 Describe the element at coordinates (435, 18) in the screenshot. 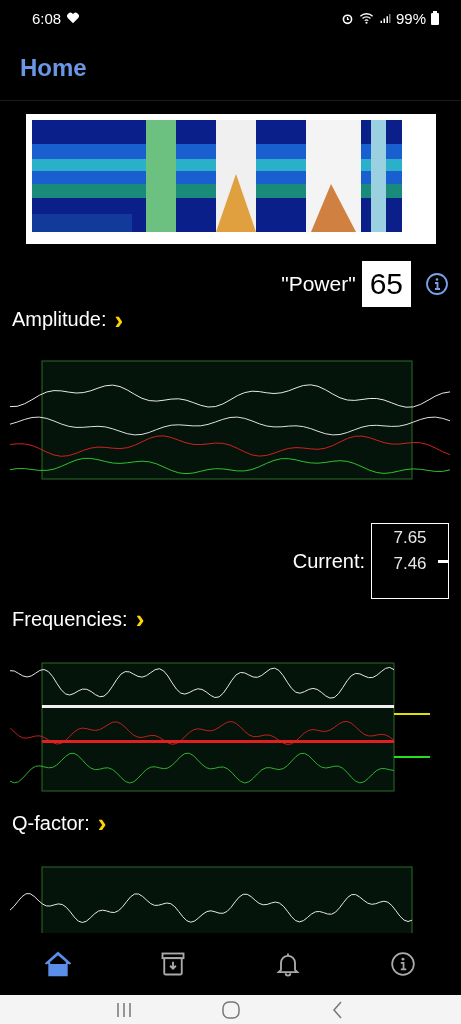

I see `battery-icon` at that location.